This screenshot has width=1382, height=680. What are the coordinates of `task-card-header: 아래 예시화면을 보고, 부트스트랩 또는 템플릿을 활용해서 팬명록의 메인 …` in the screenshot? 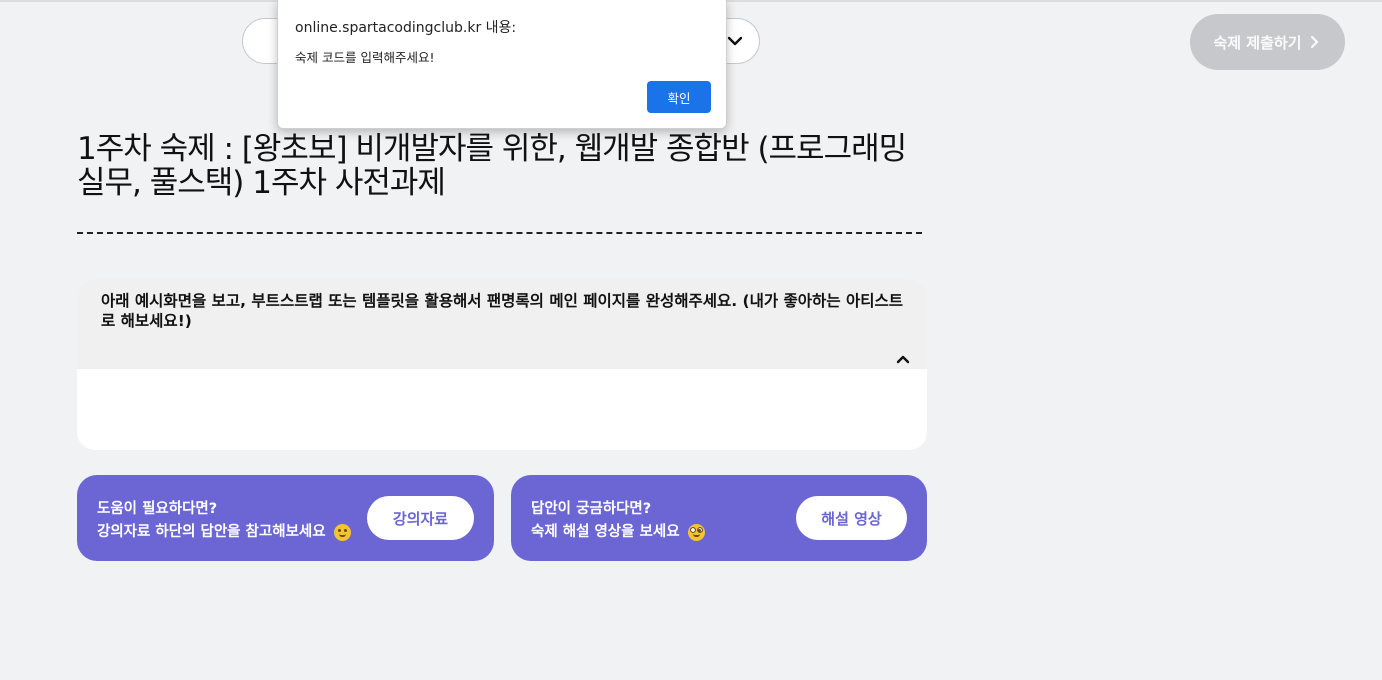 It's located at (502, 324).